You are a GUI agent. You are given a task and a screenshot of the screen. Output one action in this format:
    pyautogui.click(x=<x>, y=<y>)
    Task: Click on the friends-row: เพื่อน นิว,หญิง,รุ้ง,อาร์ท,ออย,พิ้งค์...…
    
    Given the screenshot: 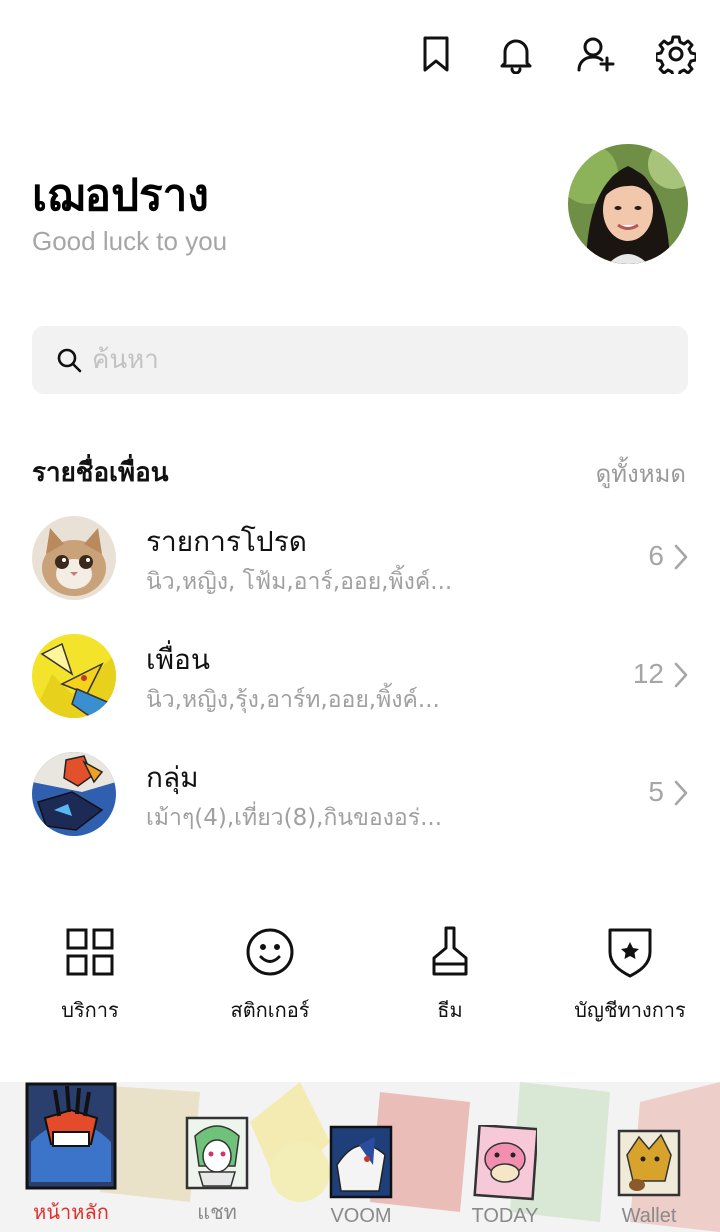 What is the action you would take?
    pyautogui.click(x=362, y=682)
    